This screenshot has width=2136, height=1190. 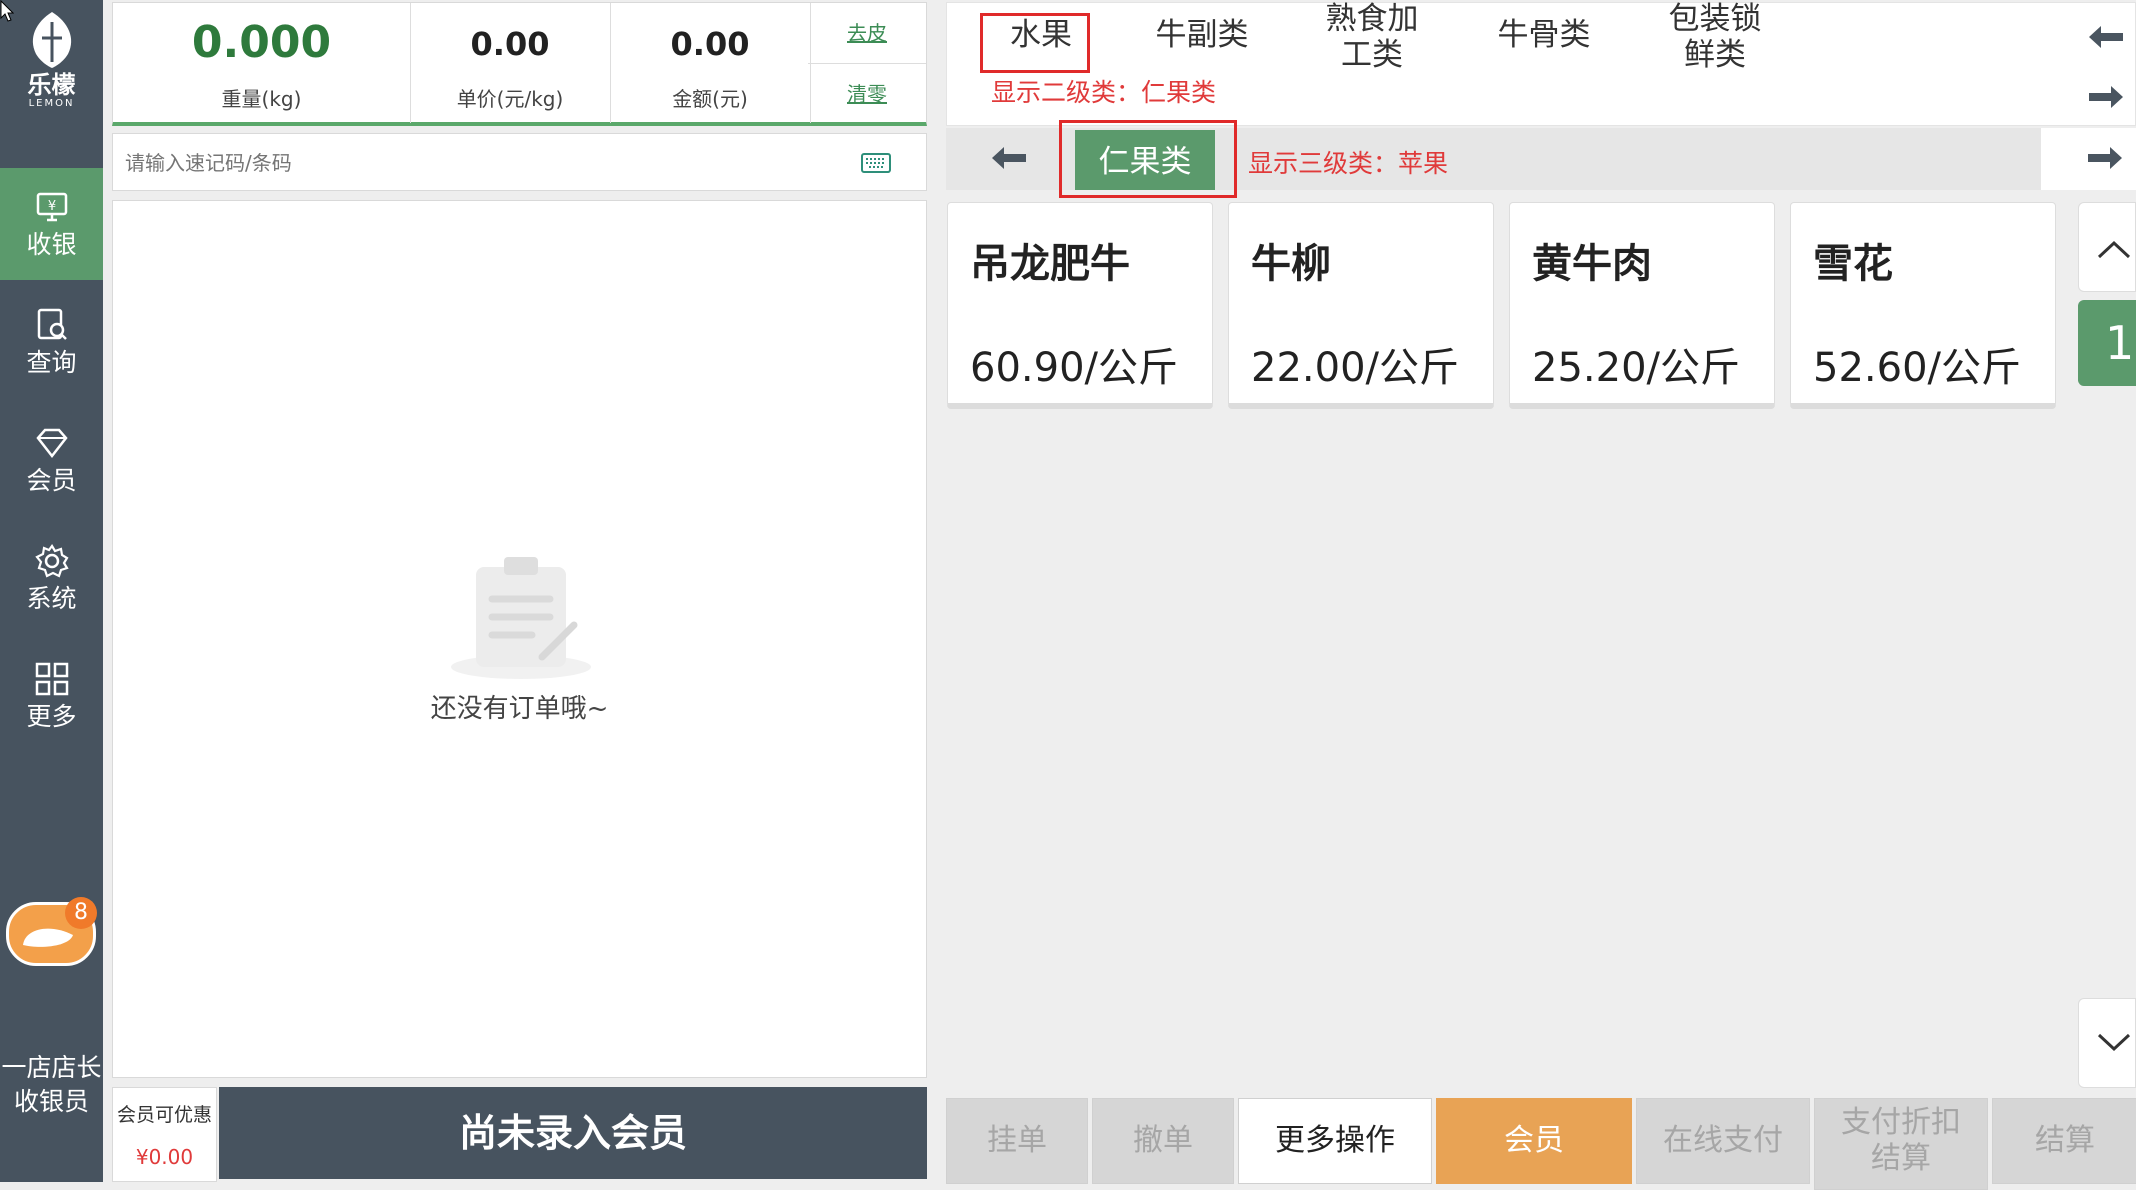 I want to click on sidebar-item-cashier: ¥ 收银, so click(x=51, y=224).